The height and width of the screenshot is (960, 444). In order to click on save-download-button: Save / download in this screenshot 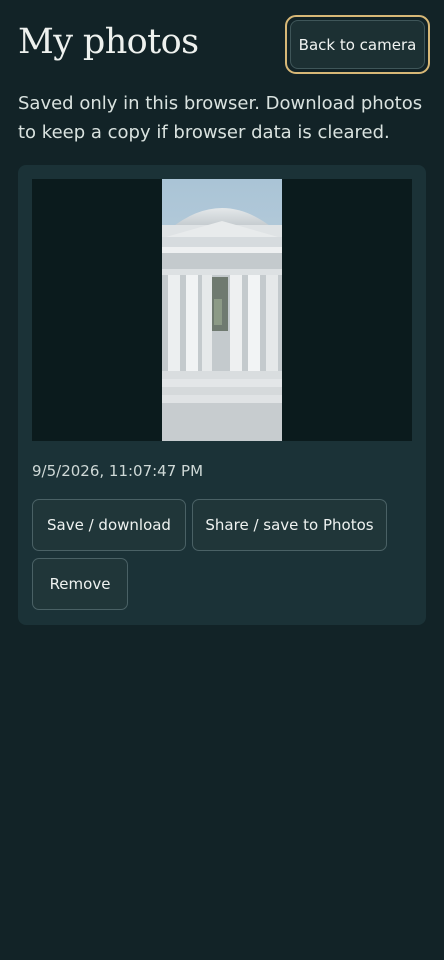, I will do `click(109, 525)`.